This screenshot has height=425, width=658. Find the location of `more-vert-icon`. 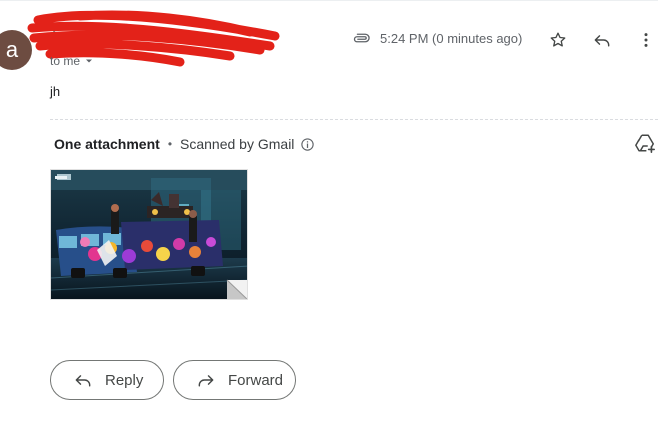

more-vert-icon is located at coordinates (646, 40).